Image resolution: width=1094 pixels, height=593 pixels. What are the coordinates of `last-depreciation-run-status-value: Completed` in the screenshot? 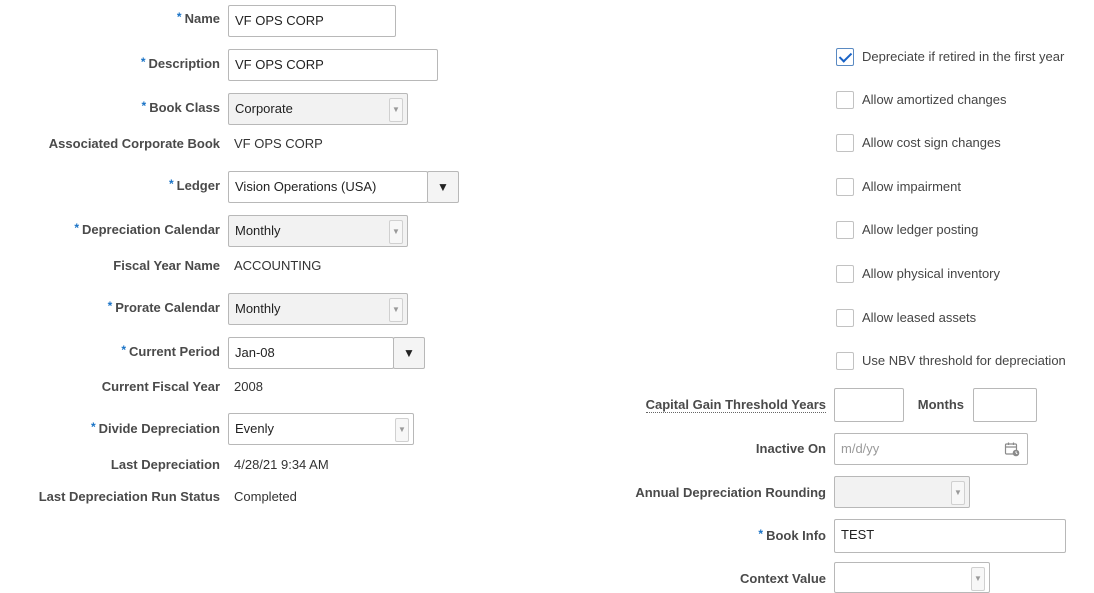 It's located at (265, 496).